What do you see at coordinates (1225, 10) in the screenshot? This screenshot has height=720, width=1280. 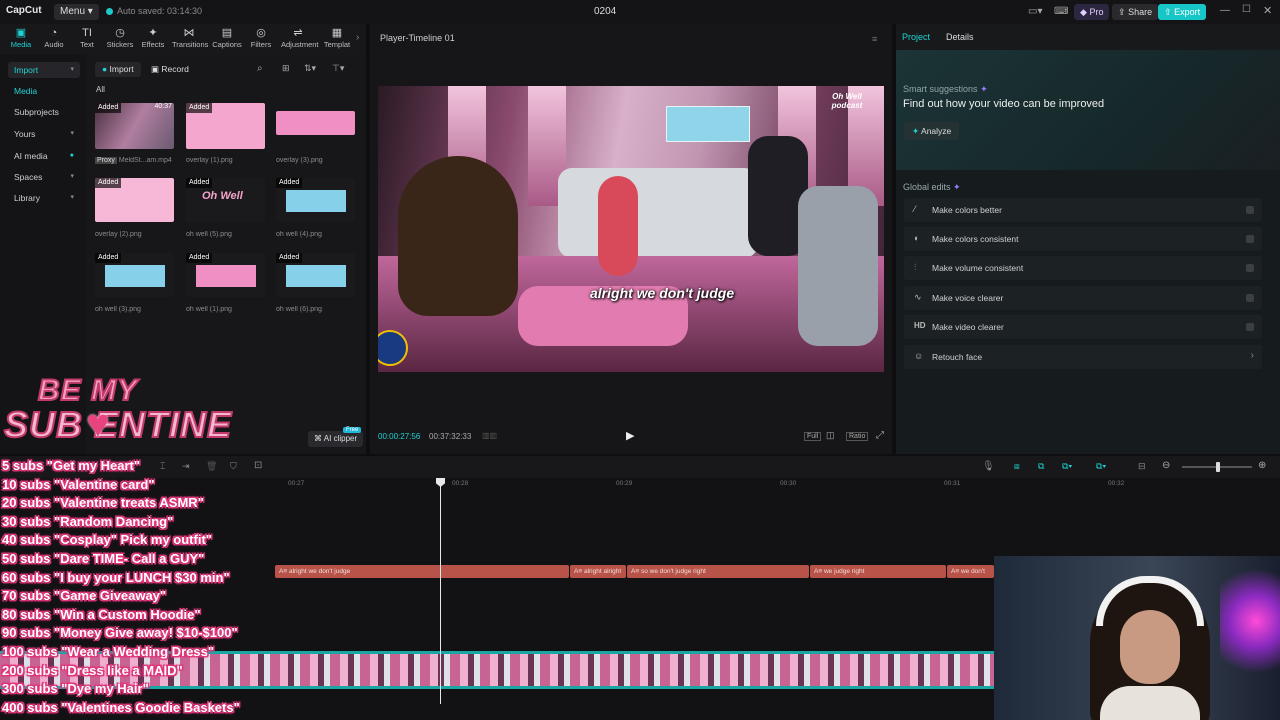 I see `minimize-icon: —` at bounding box center [1225, 10].